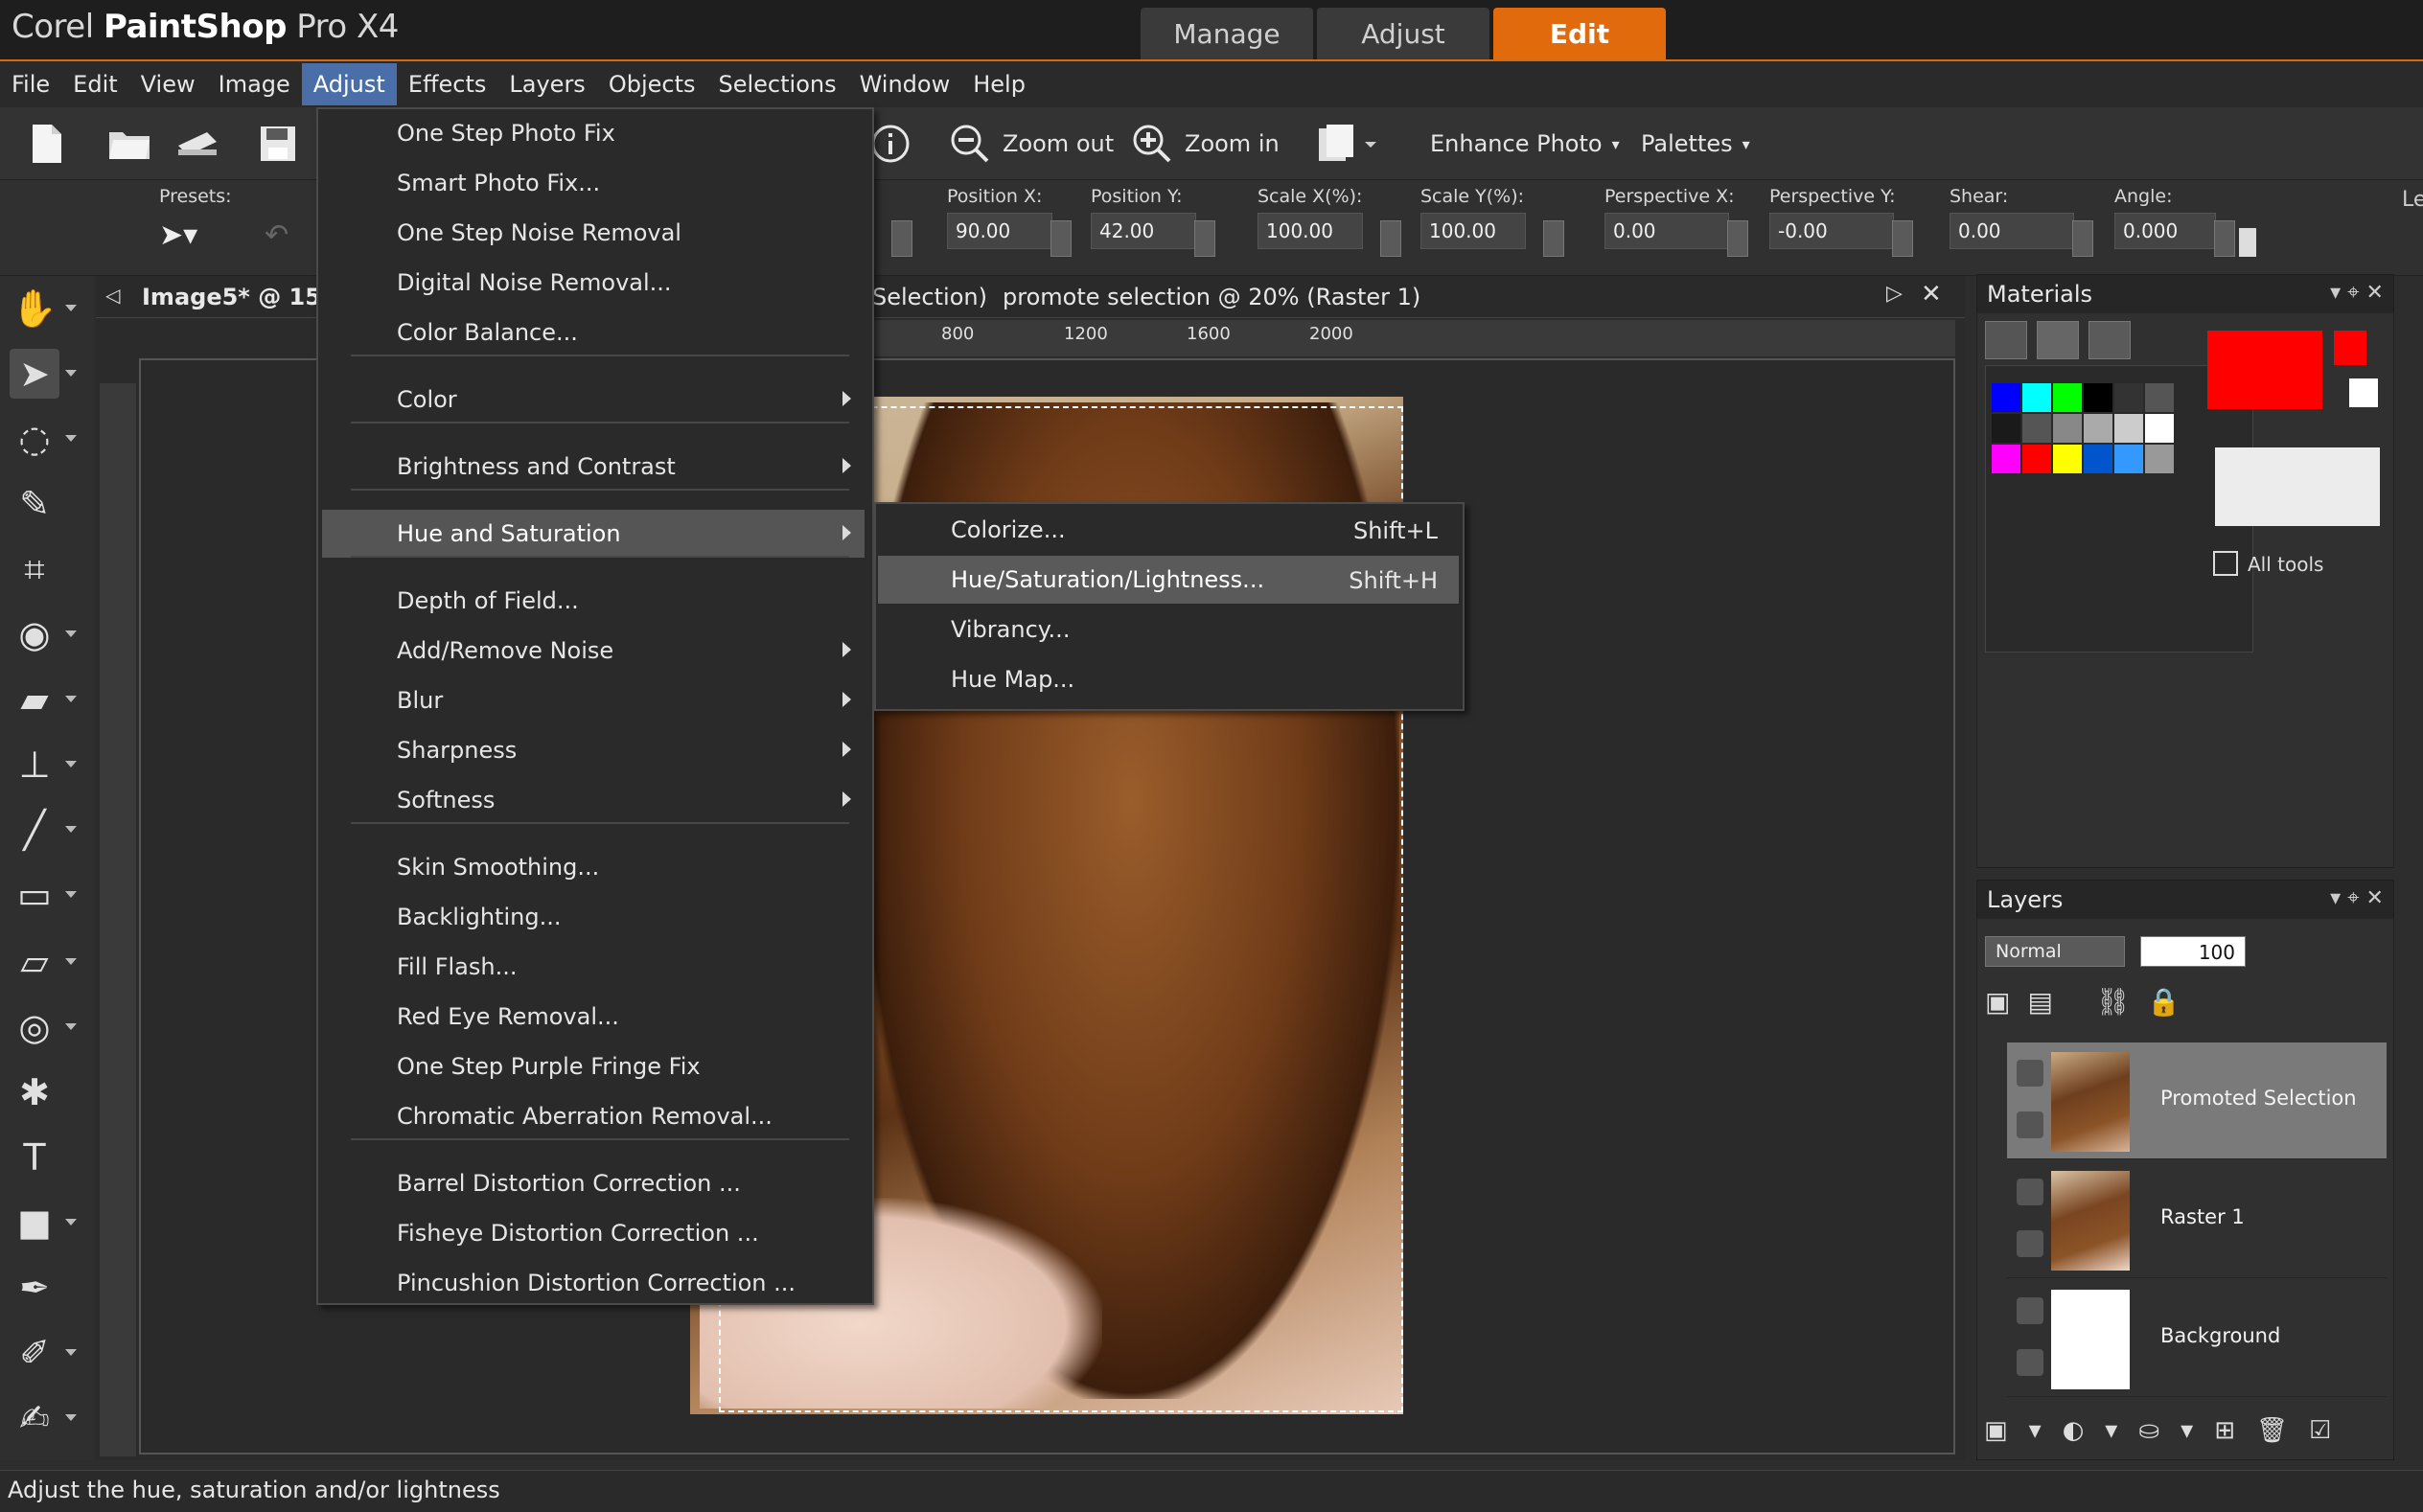  Describe the element at coordinates (1168, 530) in the screenshot. I see `submenu-item-colorize: Colorize... Shift+L` at that location.